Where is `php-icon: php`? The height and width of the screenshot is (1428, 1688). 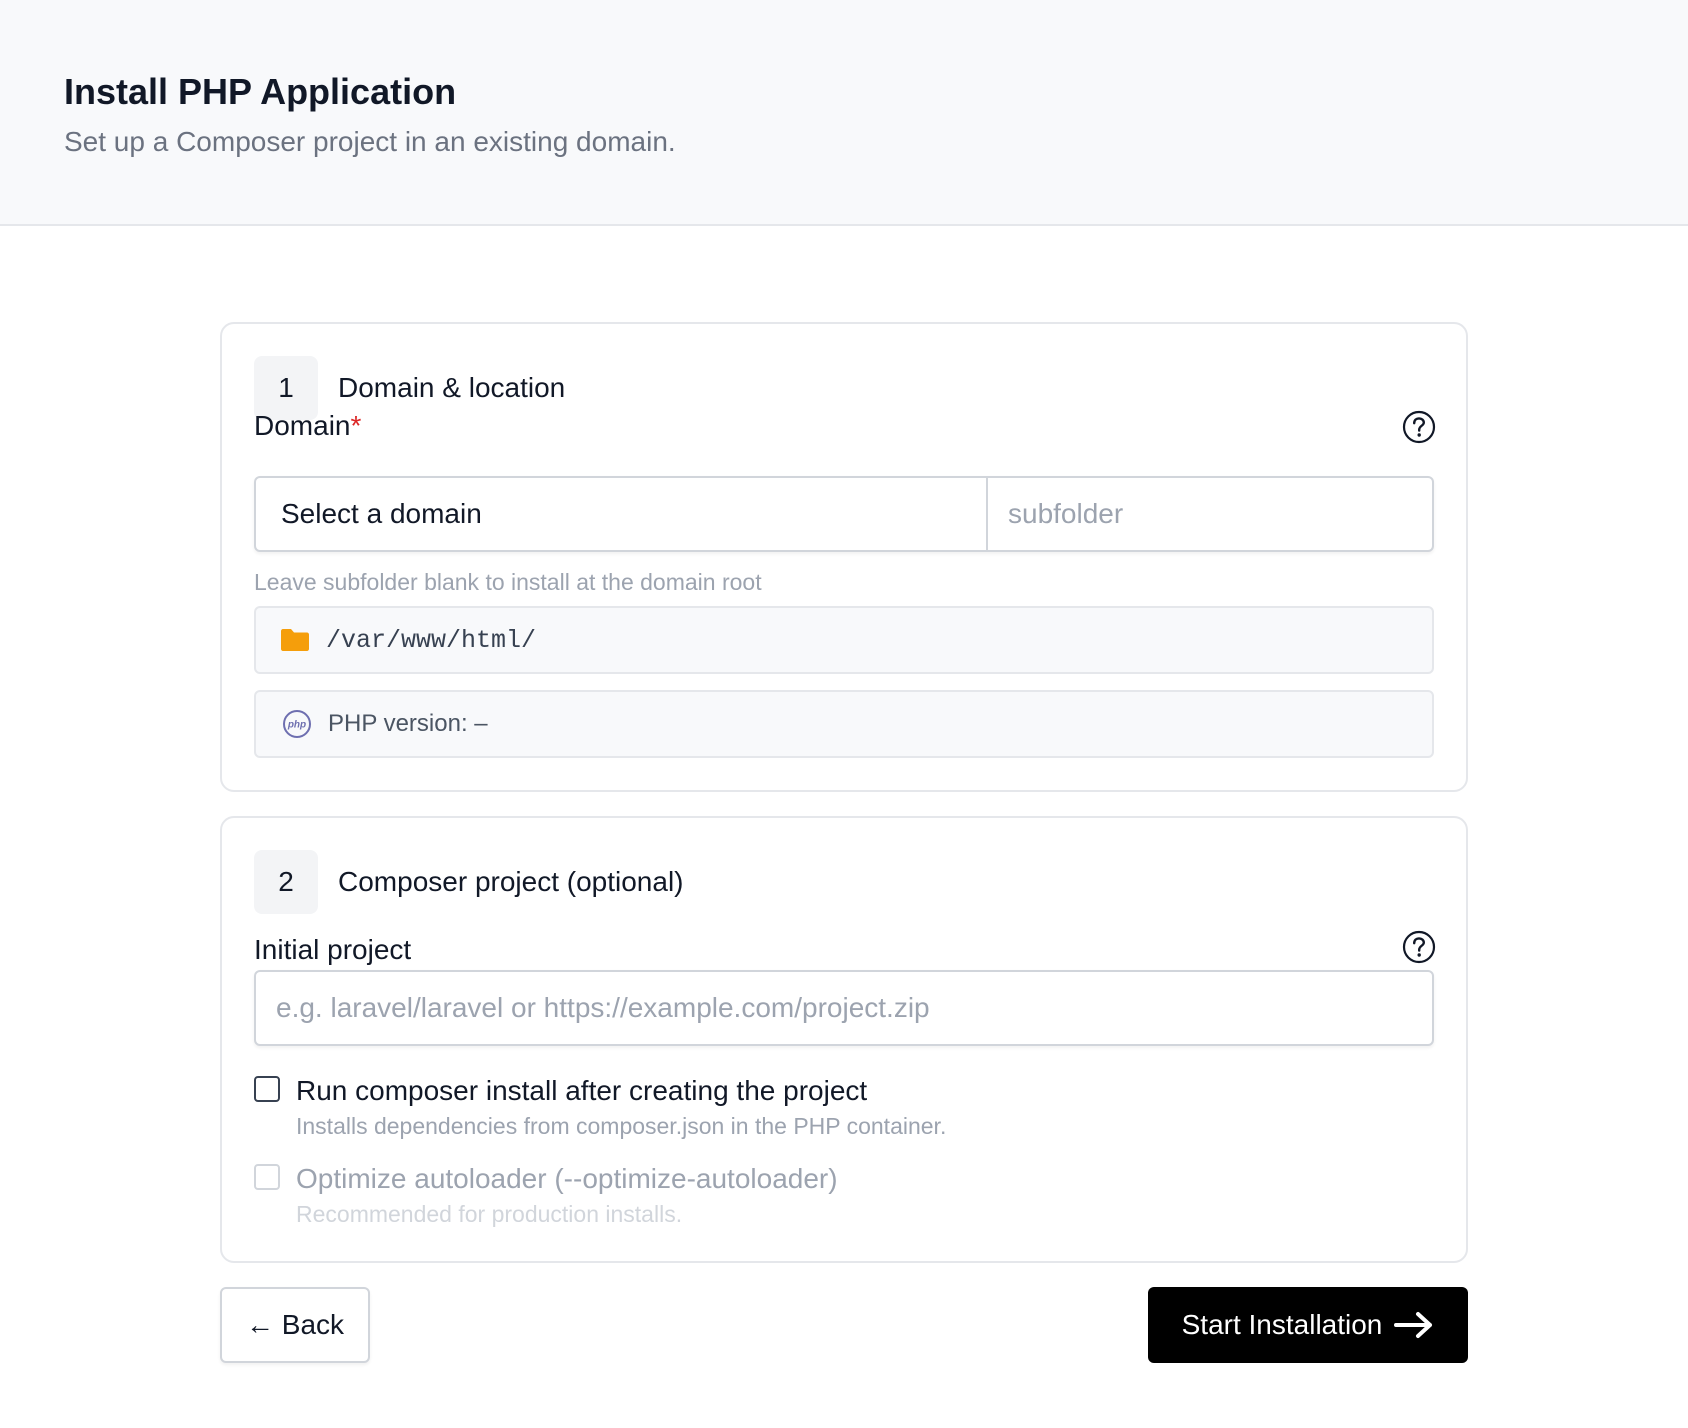
php-icon: php is located at coordinates (297, 724).